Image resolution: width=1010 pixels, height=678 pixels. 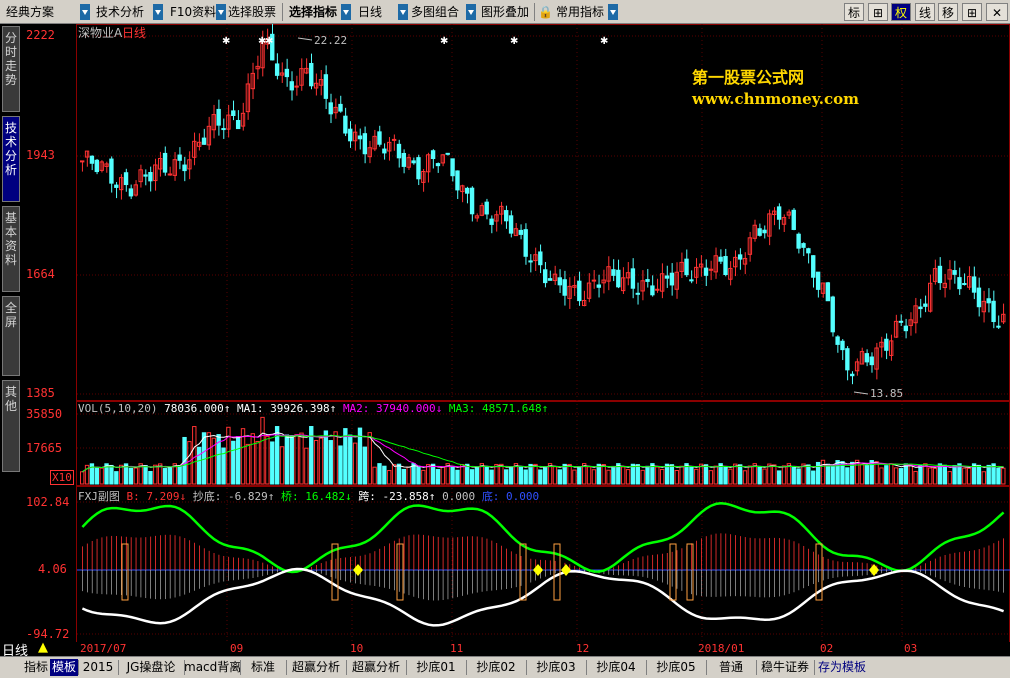 What do you see at coordinates (43, 647) in the screenshot?
I see `triangle-up-icon: ▲` at bounding box center [43, 647].